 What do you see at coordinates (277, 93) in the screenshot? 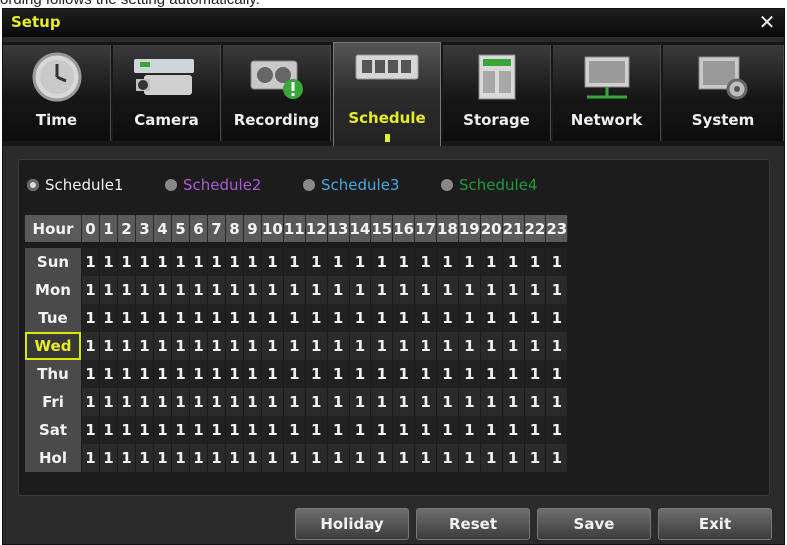
I see `tab-recording: Recording` at bounding box center [277, 93].